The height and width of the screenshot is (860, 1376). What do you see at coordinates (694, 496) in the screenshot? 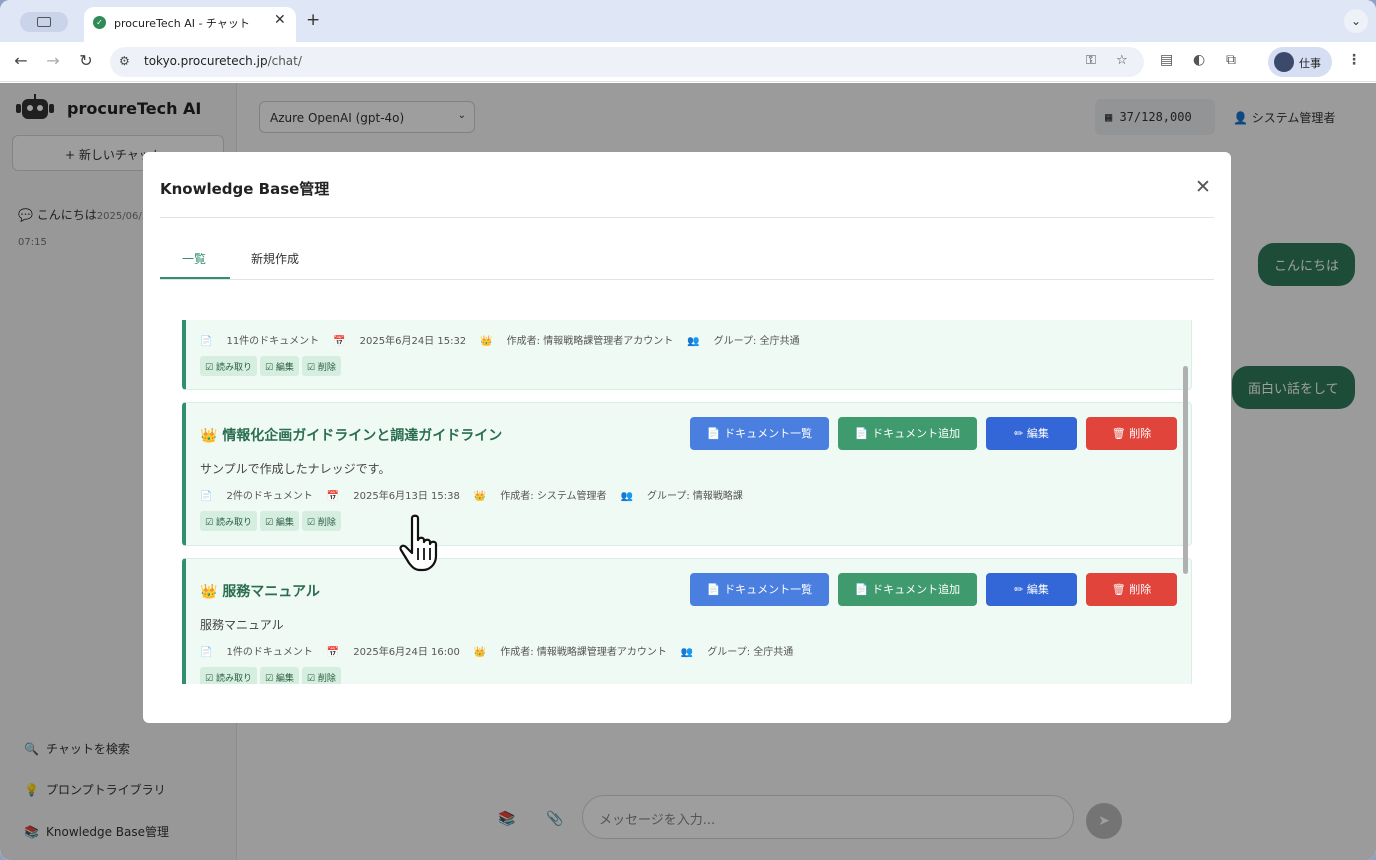
I see `group: グループ: 情報戦略課` at bounding box center [694, 496].